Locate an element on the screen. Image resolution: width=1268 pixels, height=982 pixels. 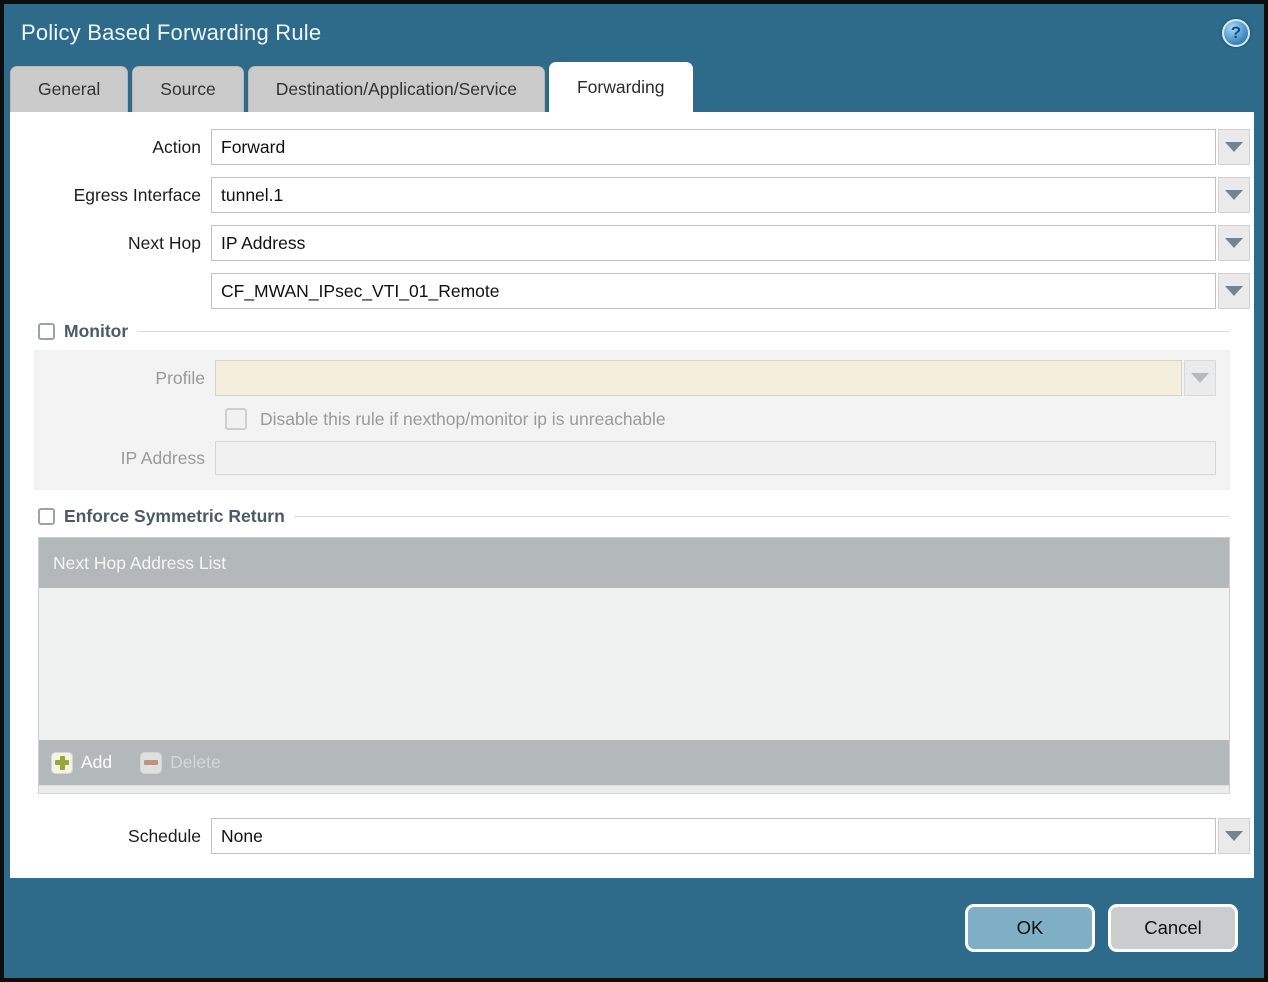
add-plus-icon is located at coordinates (62, 762).